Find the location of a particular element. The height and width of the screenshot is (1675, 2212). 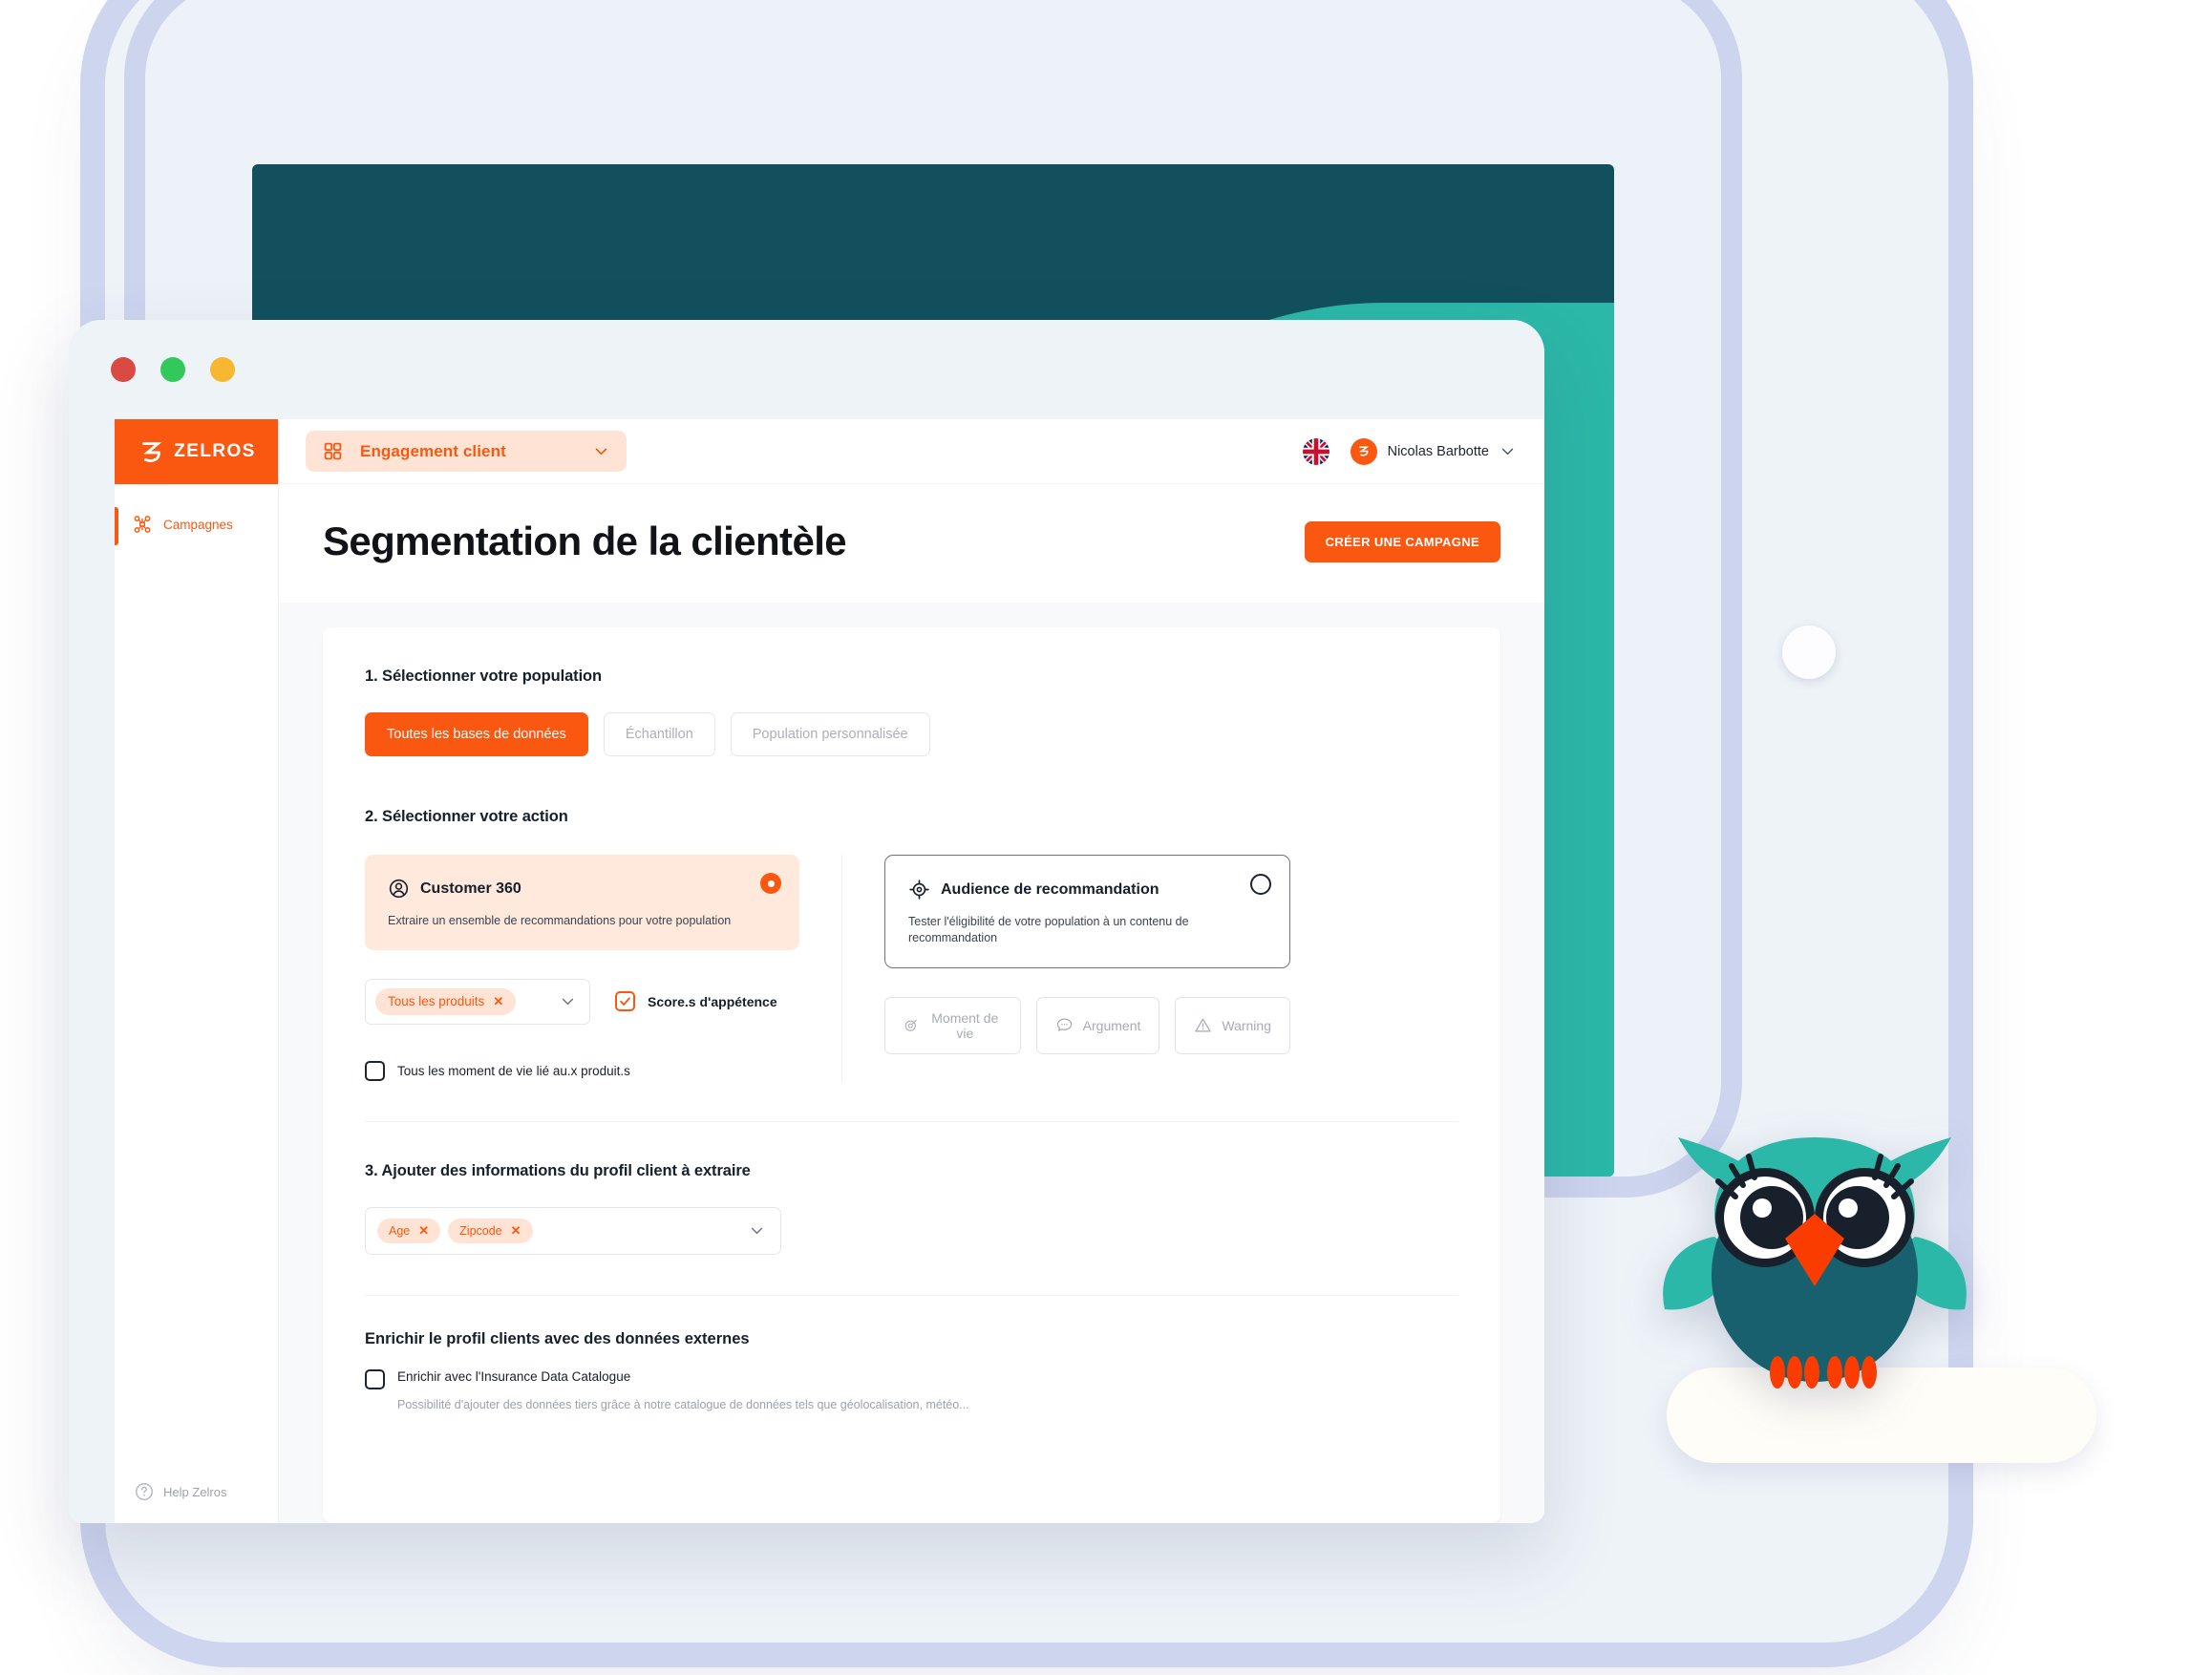

zelros-owl-mascot is located at coordinates (1814, 1265).